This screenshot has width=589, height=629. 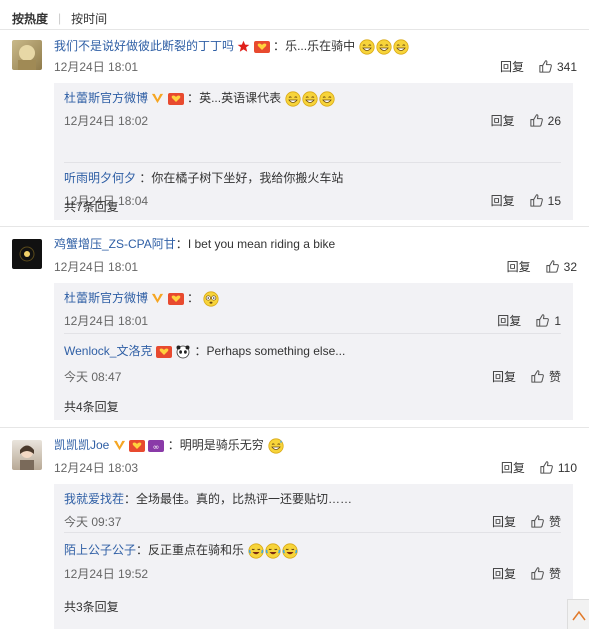 I want to click on like-count: 26, so click(x=554, y=120).